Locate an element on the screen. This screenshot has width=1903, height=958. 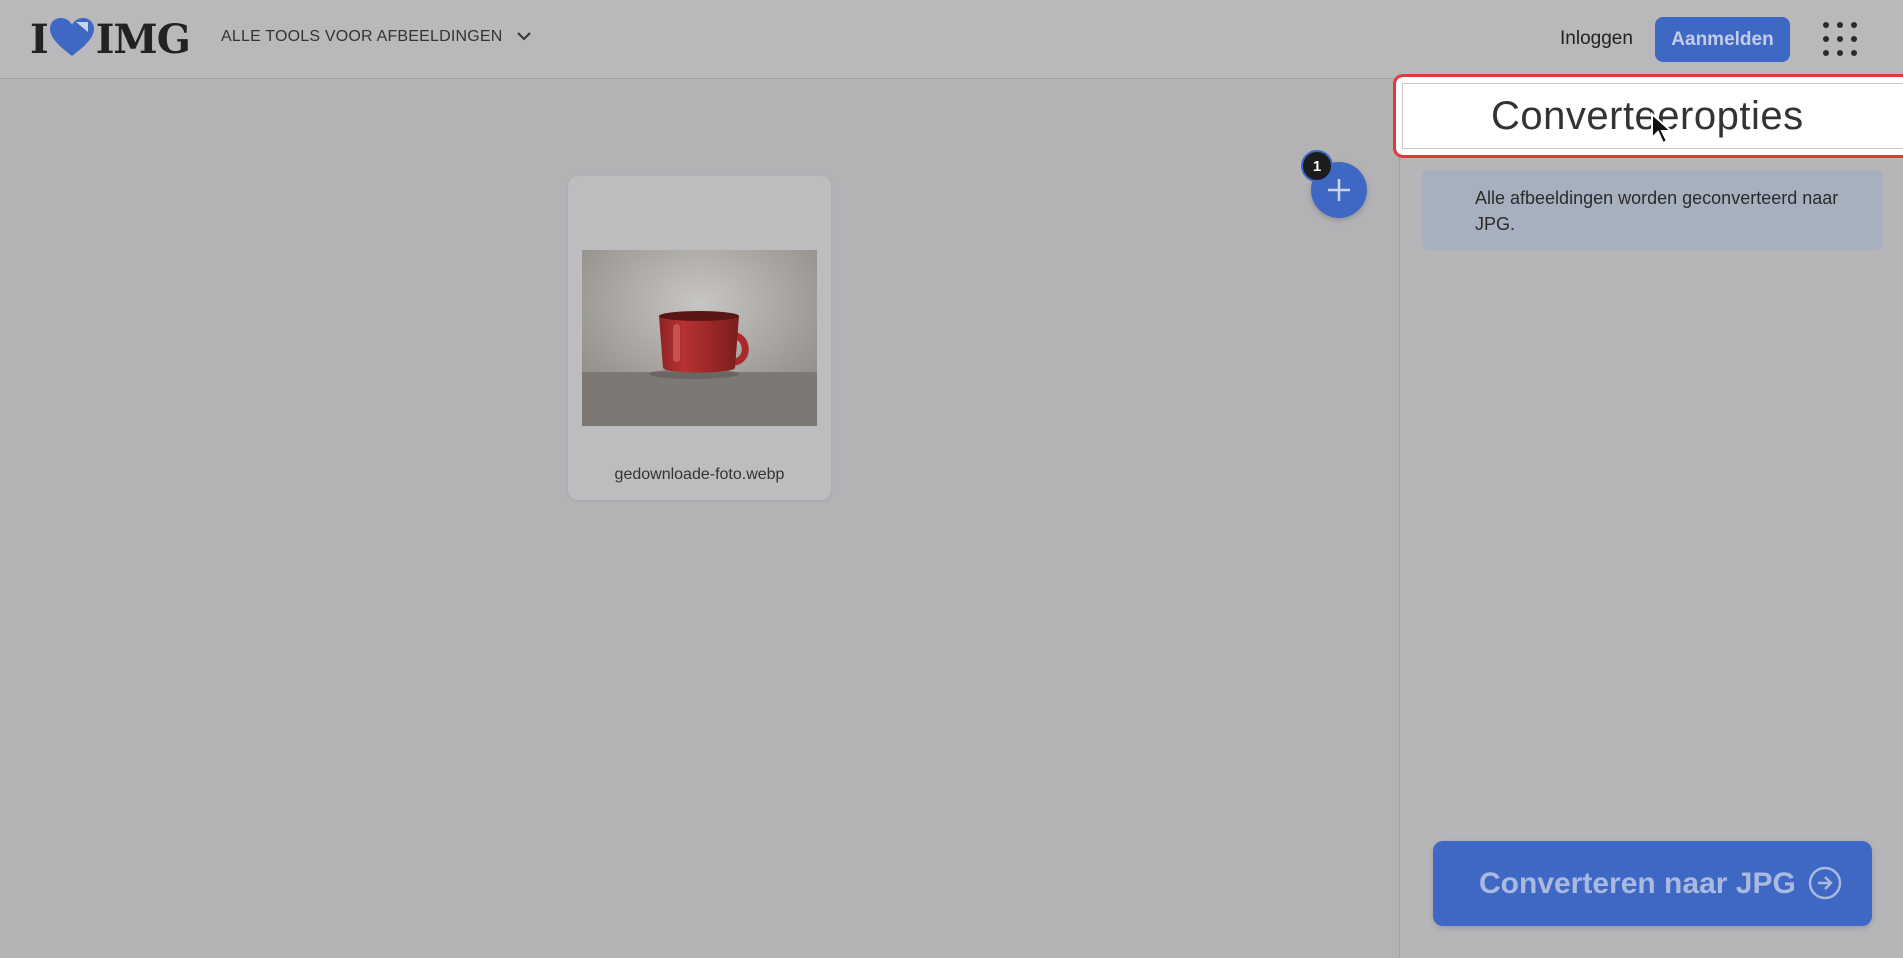
all-tools-label: ALLE TOOLS VOOR AFBEELDINGEN is located at coordinates (362, 36).